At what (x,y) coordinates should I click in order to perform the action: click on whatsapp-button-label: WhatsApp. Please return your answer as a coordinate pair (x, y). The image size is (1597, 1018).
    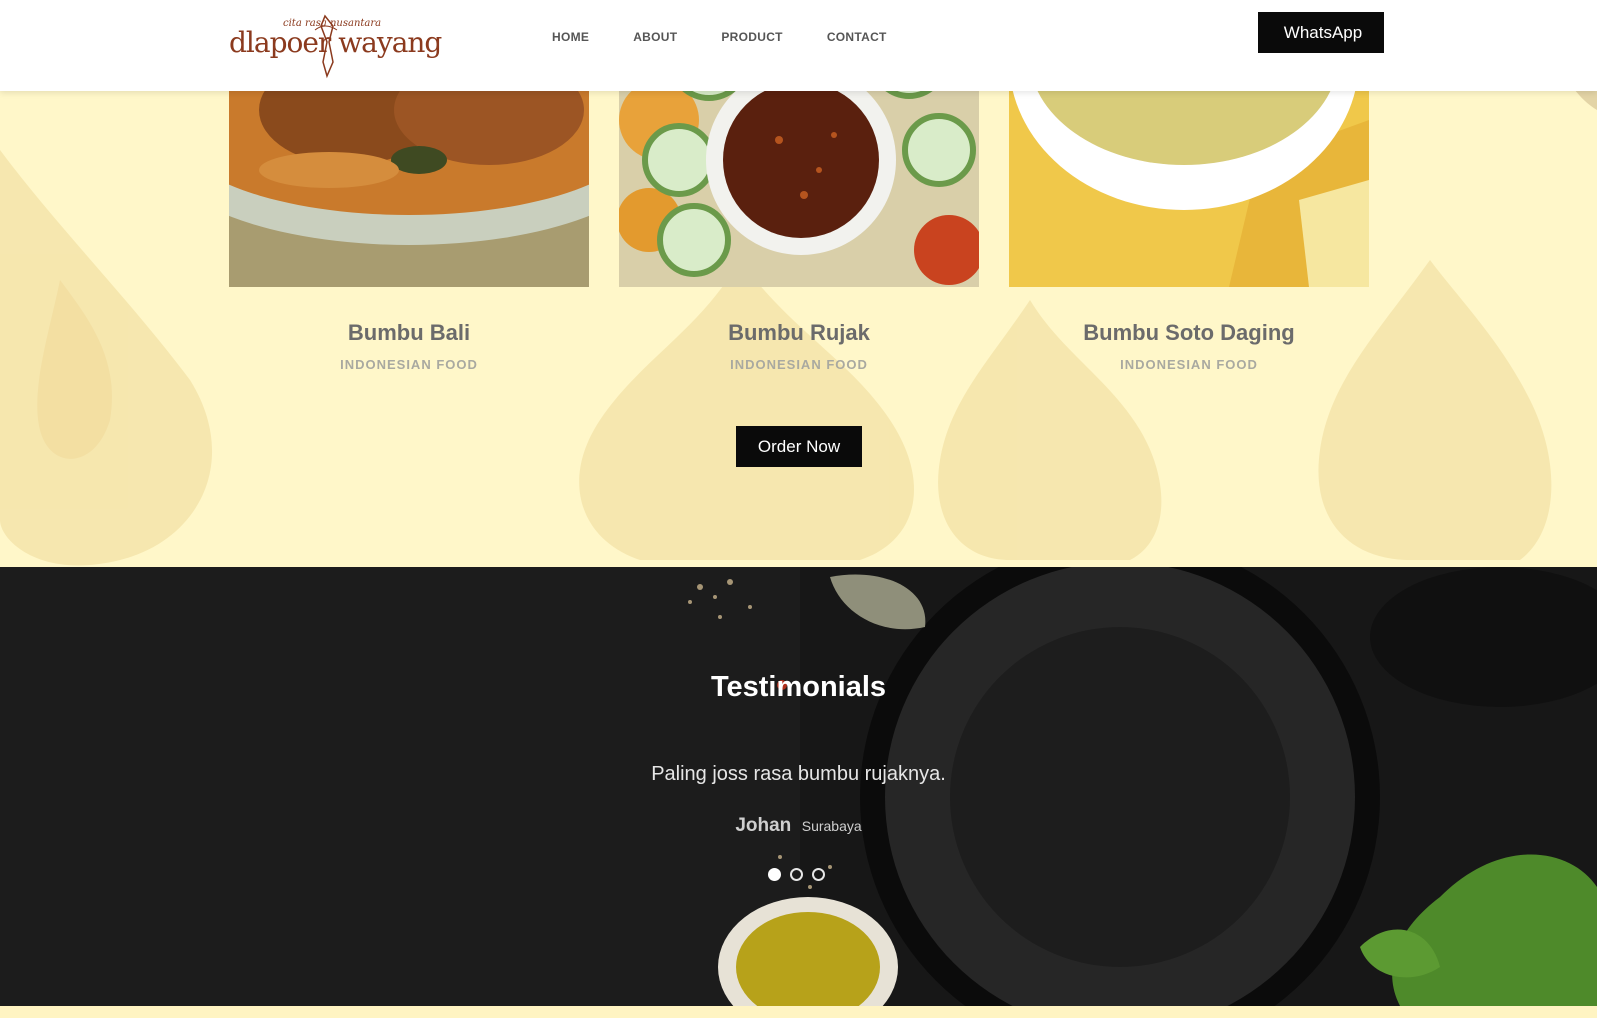
    Looking at the image, I should click on (1323, 32).